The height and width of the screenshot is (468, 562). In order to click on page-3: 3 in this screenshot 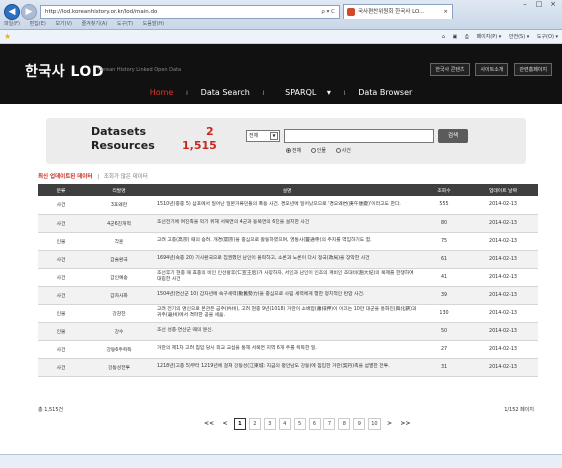, I will do `click(269, 424)`.